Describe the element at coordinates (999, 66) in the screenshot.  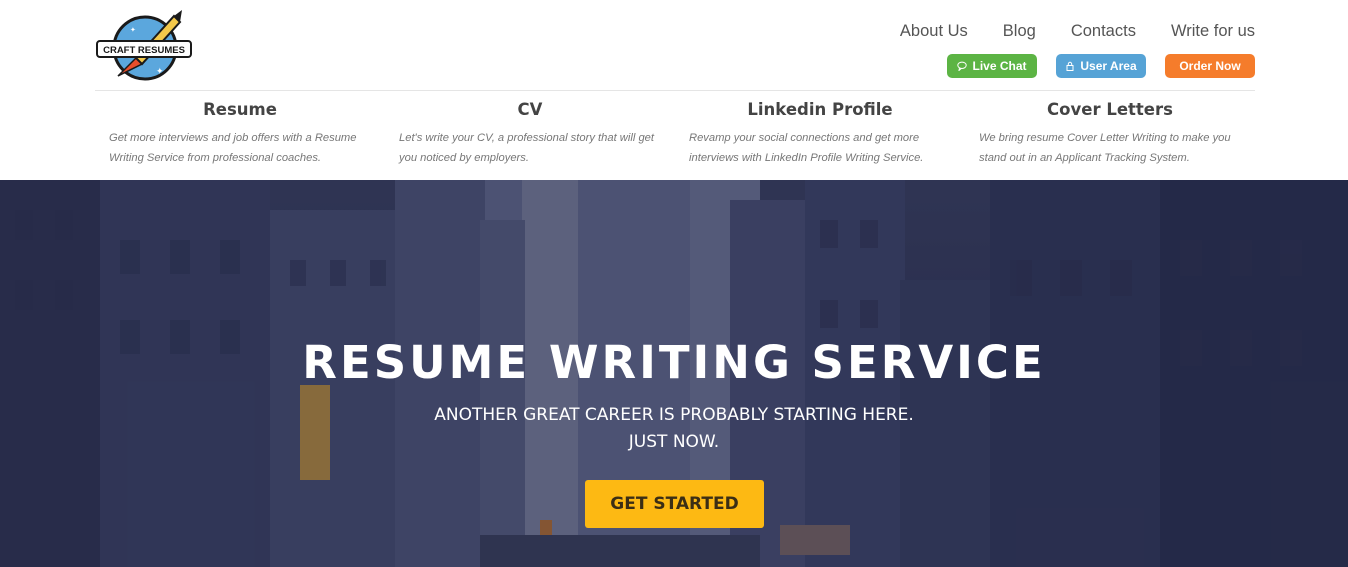
I see `live-chat-label: Live Chat` at that location.